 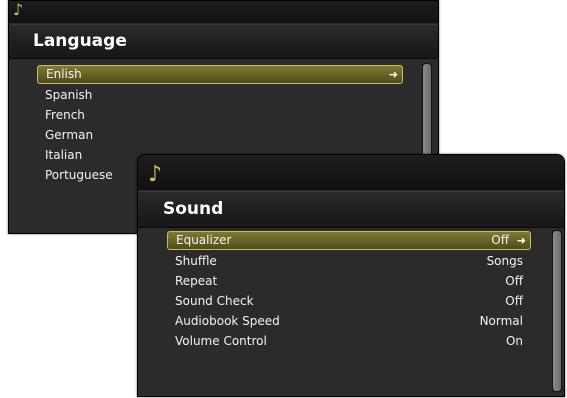 I want to click on list-item-label: Equalizer, so click(x=204, y=240).